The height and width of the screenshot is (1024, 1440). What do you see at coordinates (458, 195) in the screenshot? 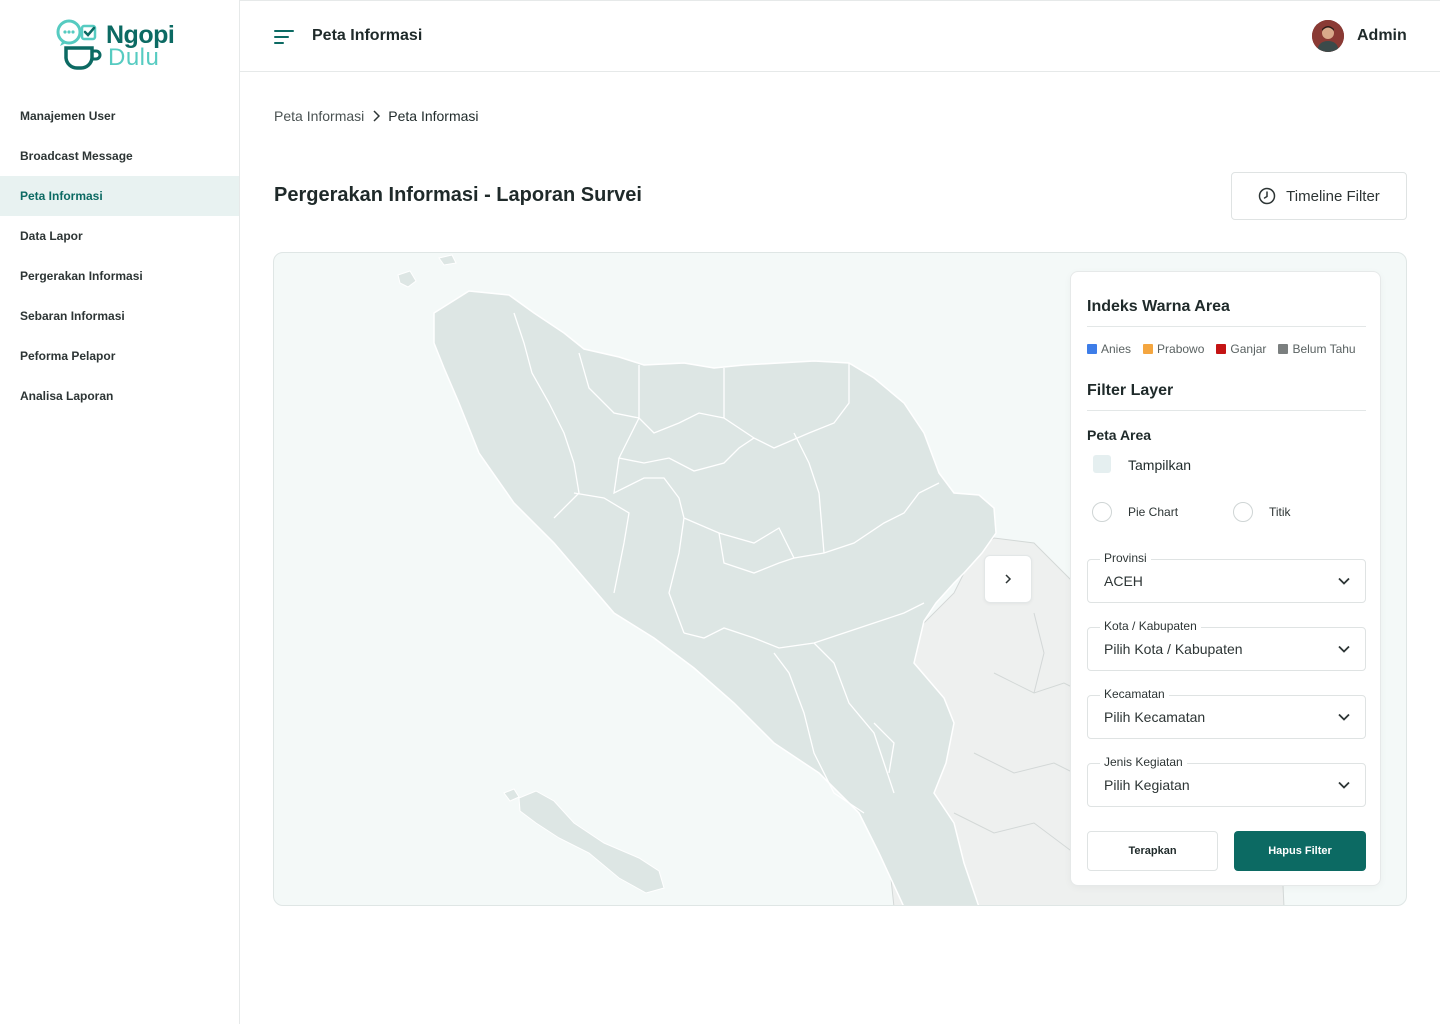
I see `page-title: Pergerakan Informasi - Laporan Survei` at bounding box center [458, 195].